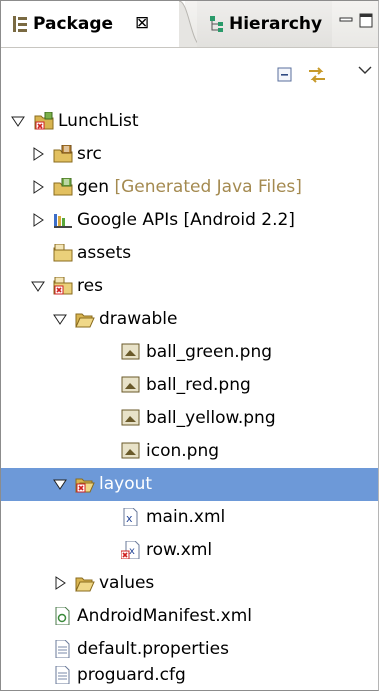 The width and height of the screenshot is (379, 692). Describe the element at coordinates (189, 154) in the screenshot. I see `tree-item-src: src` at that location.